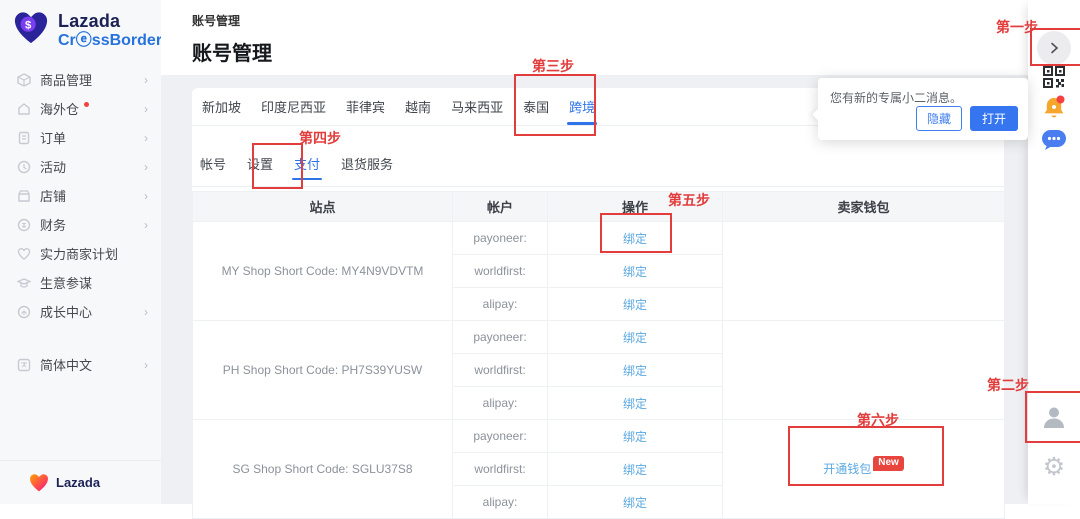  Describe the element at coordinates (260, 165) in the screenshot. I see `subtab-settings: 设置` at that location.